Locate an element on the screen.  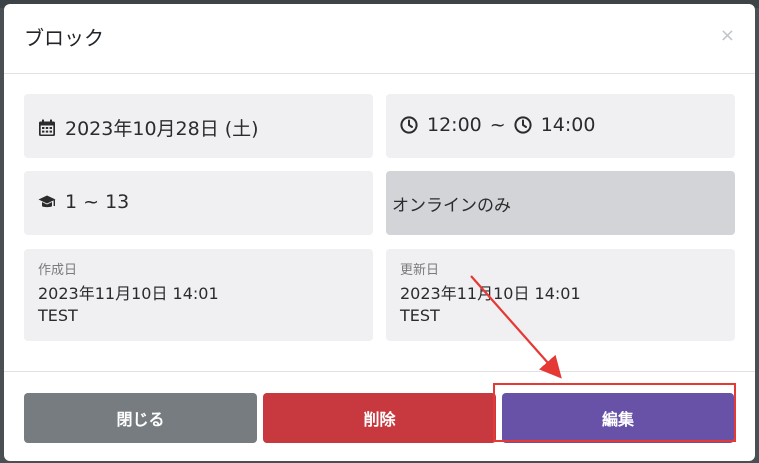
seat-card: 1 ~ 13 is located at coordinates (198, 203).